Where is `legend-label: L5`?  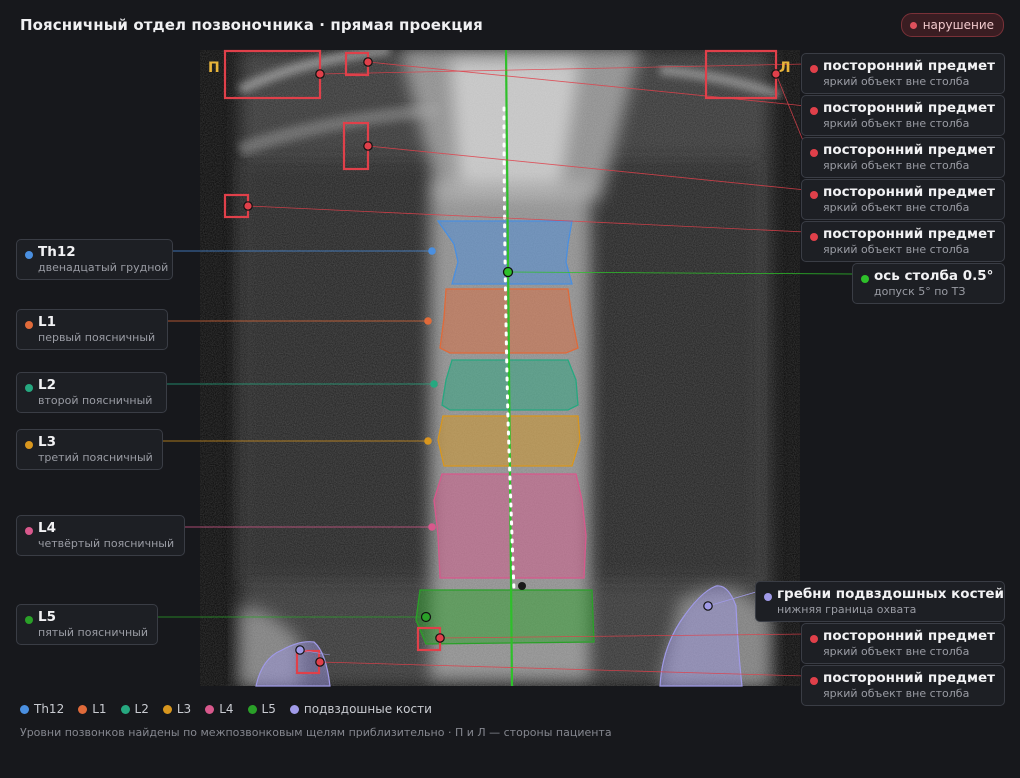
legend-label: L5 is located at coordinates (268, 709).